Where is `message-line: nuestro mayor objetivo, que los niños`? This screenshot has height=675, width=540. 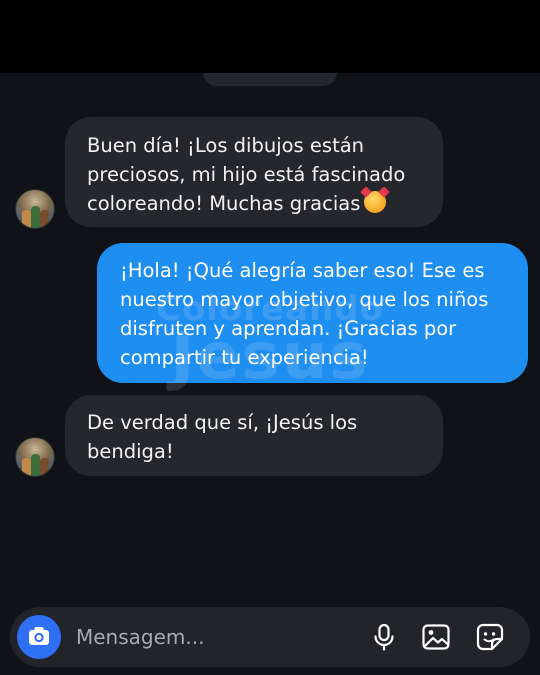 message-line: nuestro mayor objetivo, que los niños is located at coordinates (304, 299).